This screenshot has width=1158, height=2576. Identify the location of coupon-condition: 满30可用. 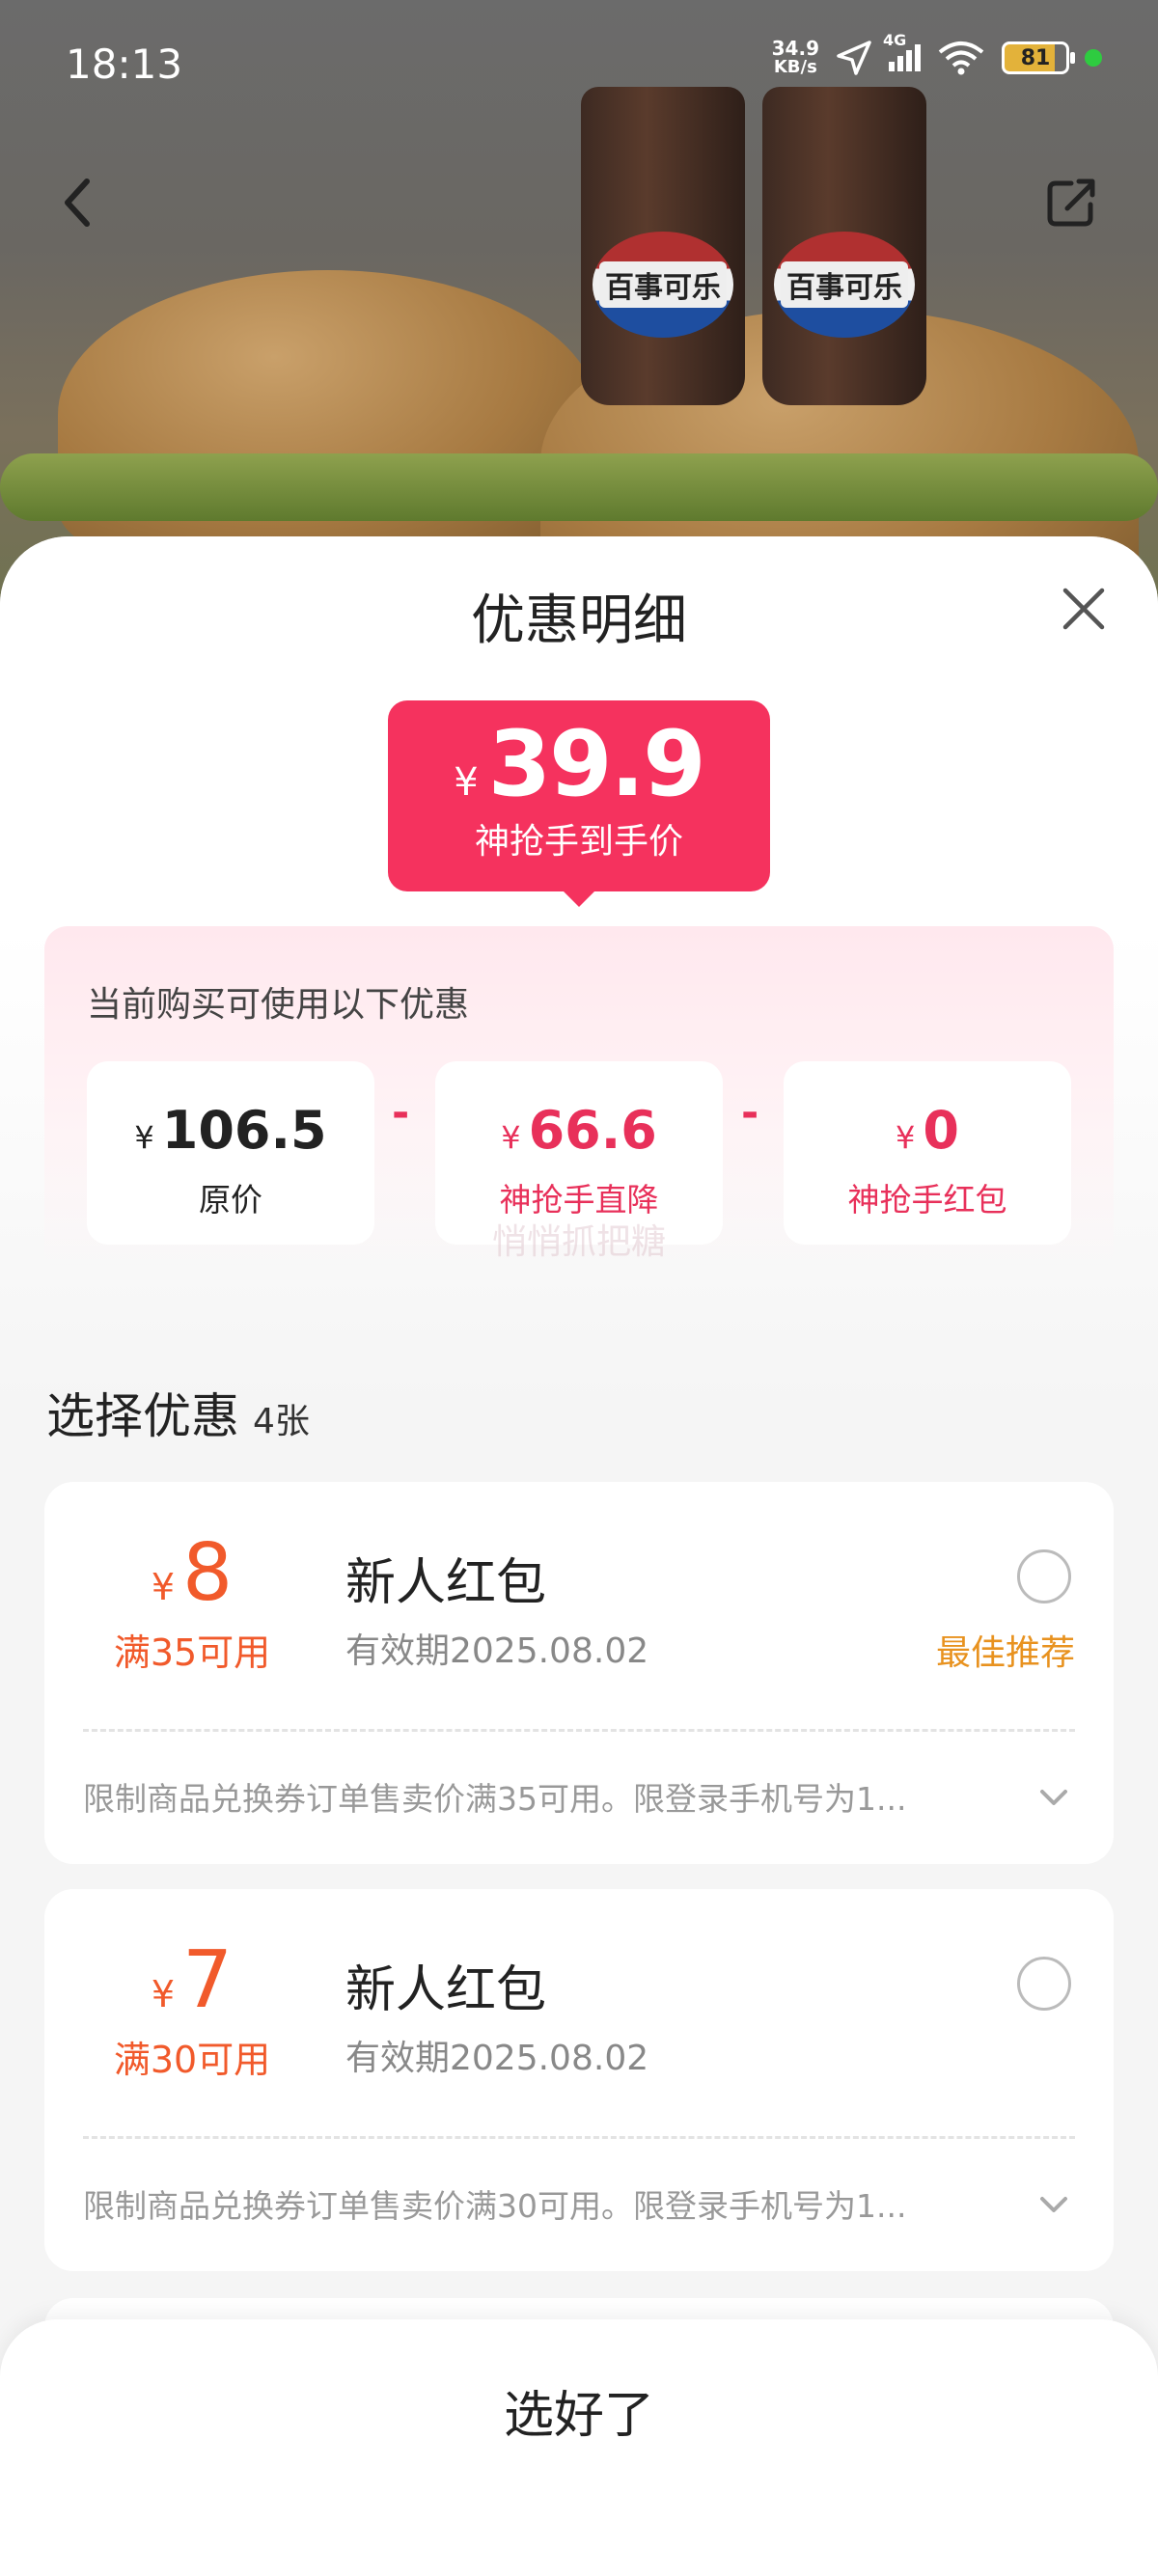
(192, 2060).